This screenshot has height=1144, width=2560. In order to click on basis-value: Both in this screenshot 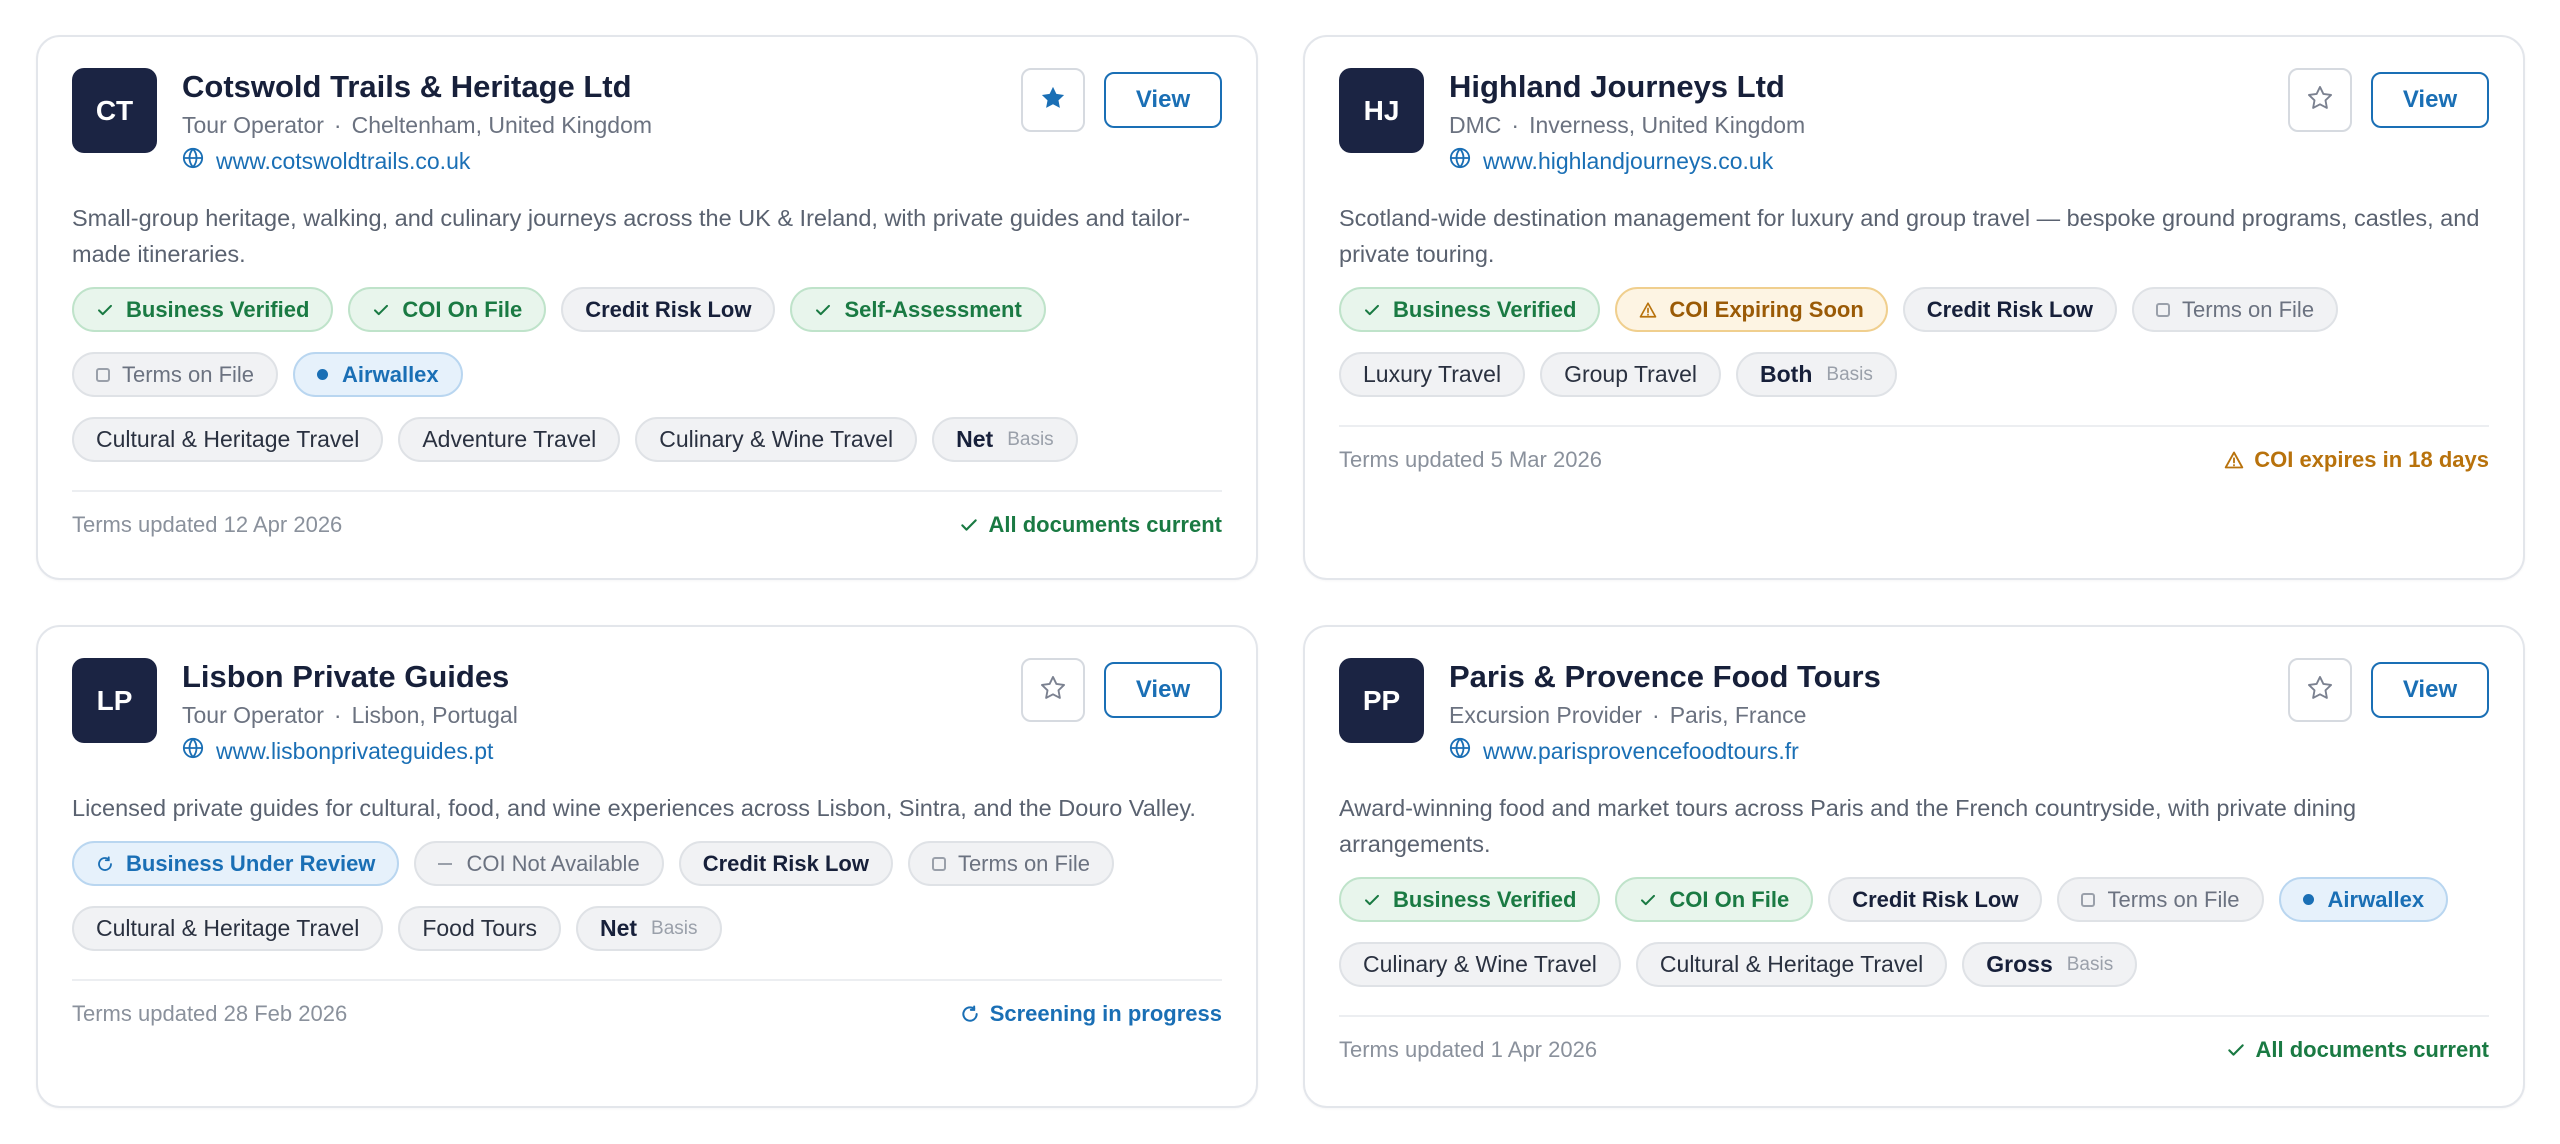, I will do `click(1786, 374)`.